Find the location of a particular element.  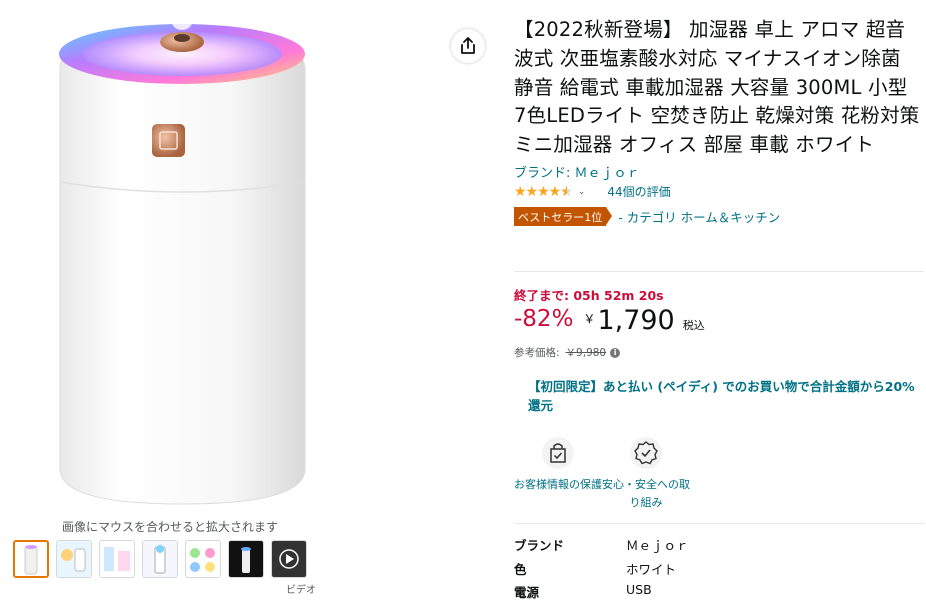

promo-link: 【初回限定】あと払い (ペイディ) でのお買い物で合計金額から20%還元 is located at coordinates (723, 396).